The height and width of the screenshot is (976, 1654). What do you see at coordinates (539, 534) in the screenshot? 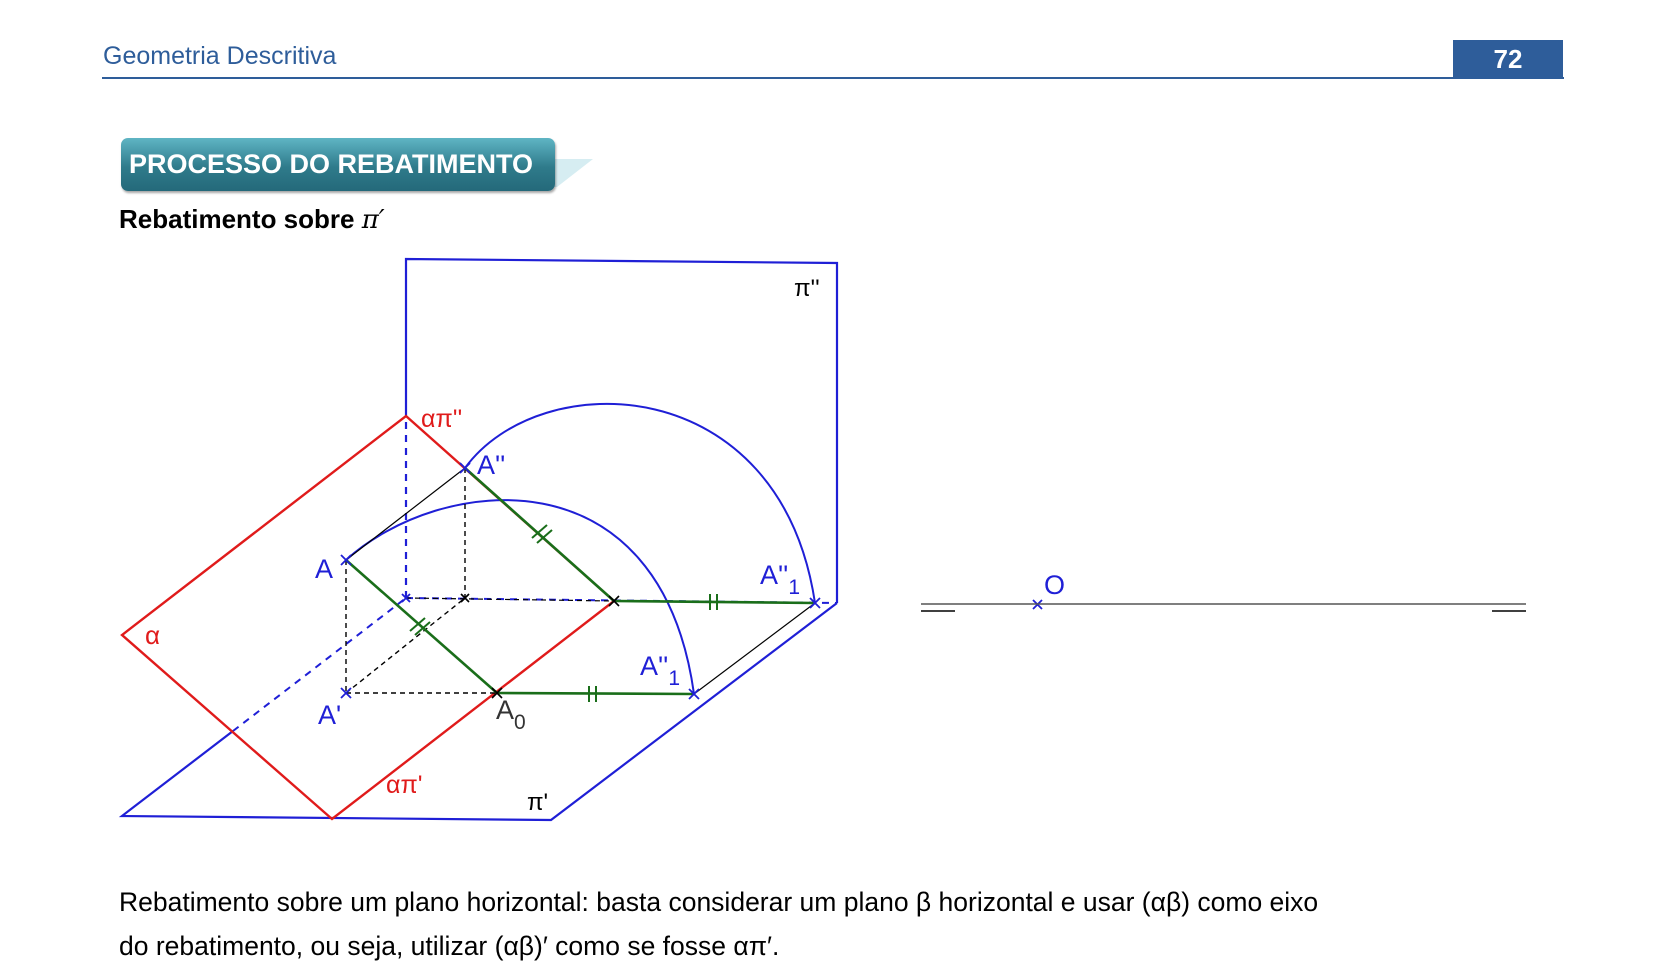
I see `segment-a2-axis` at bounding box center [539, 534].